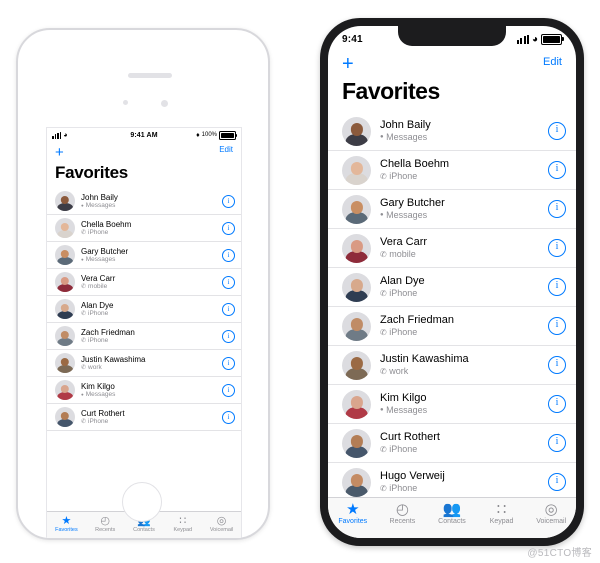 This screenshot has height=563, width=600. I want to click on right-status-time: 9:41, so click(352, 39).